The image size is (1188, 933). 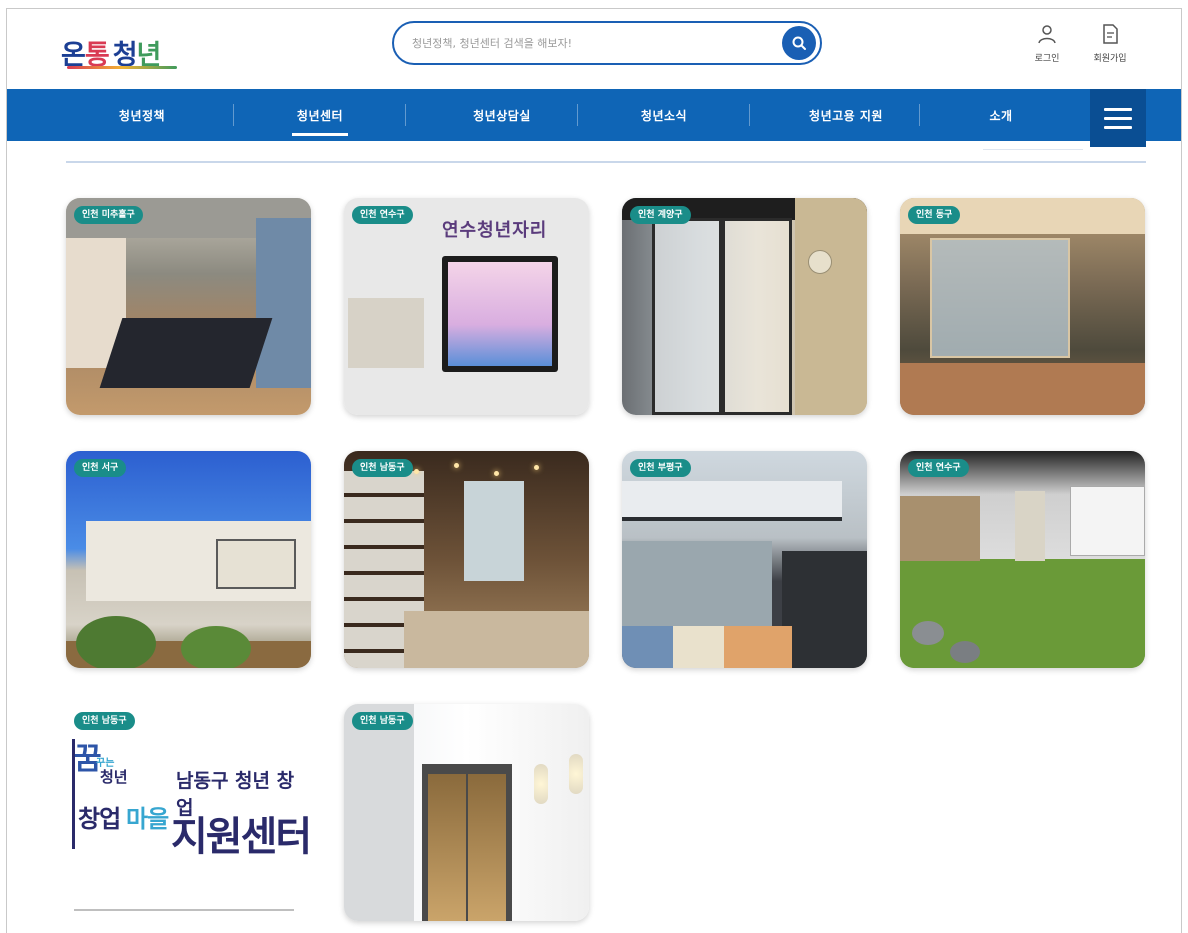 What do you see at coordinates (1047, 34) in the screenshot?
I see `user-icon` at bounding box center [1047, 34].